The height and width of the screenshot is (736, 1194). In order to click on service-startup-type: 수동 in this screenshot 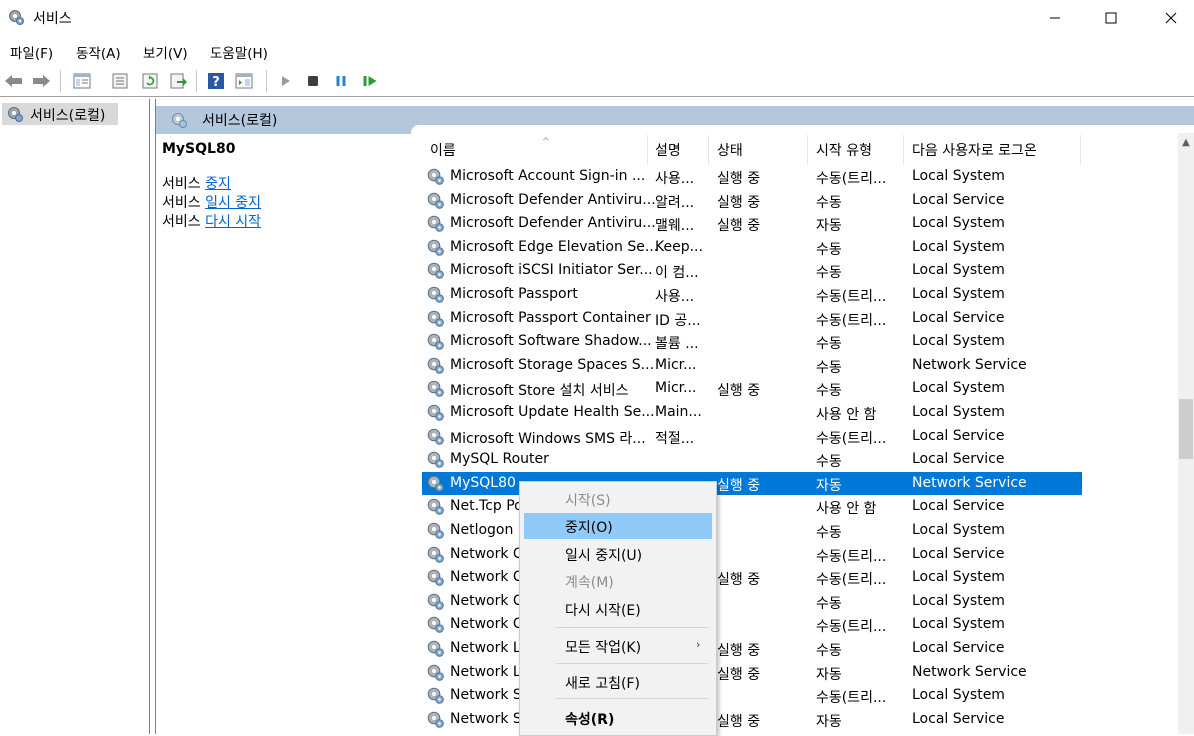, I will do `click(829, 249)`.